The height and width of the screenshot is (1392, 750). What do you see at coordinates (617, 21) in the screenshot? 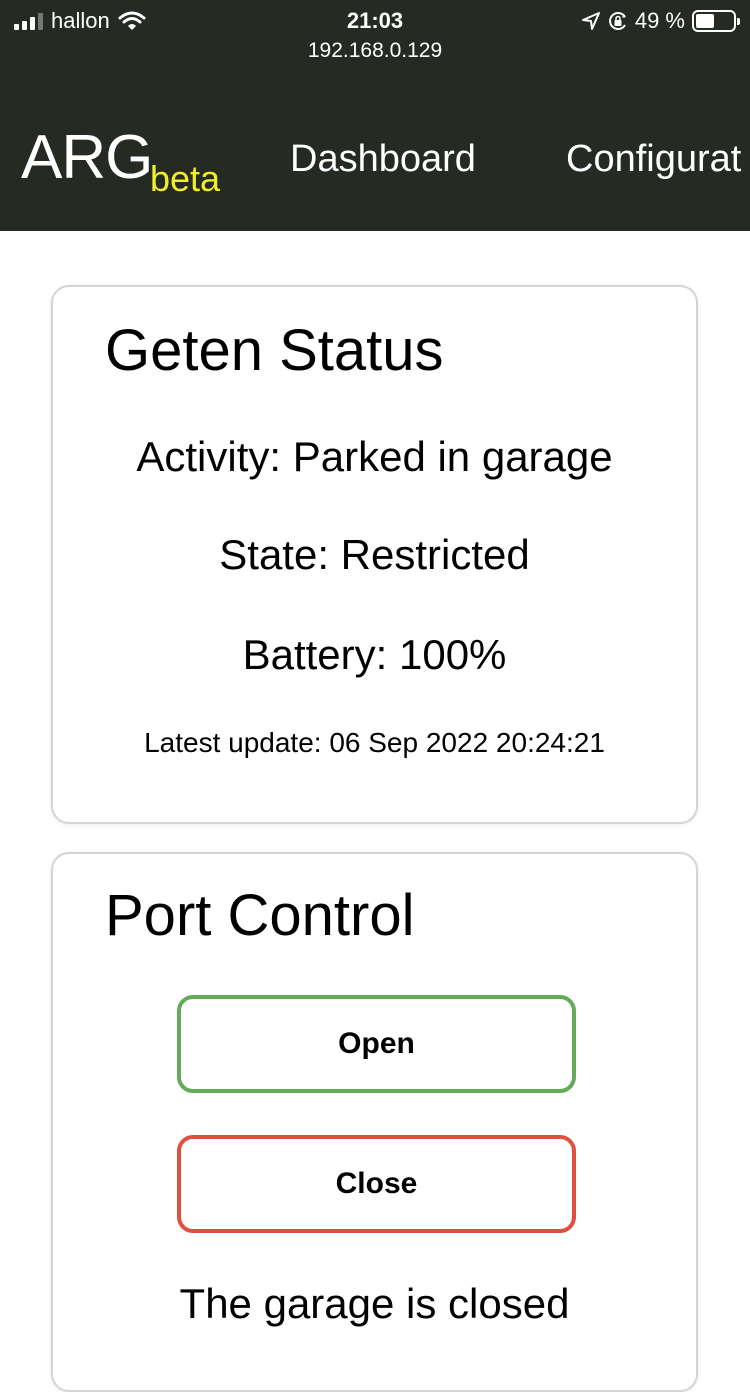
I see `orientation-lock-icon` at bounding box center [617, 21].